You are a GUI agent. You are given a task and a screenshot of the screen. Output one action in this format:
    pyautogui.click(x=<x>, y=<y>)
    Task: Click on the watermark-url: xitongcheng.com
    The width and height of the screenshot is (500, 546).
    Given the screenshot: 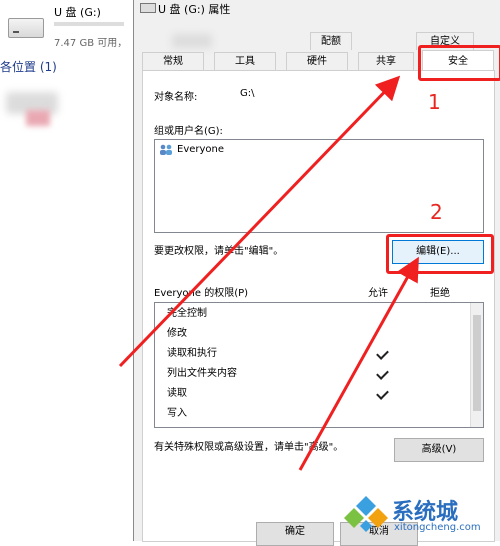 What is the action you would take?
    pyautogui.click(x=437, y=527)
    